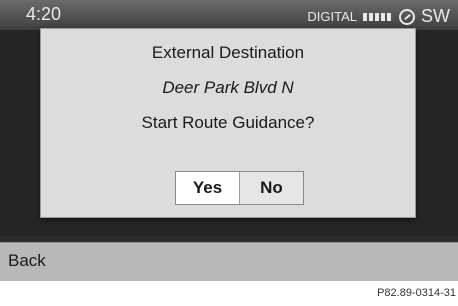 Image resolution: width=458 pixels, height=306 pixels. I want to click on no-button: No, so click(271, 188).